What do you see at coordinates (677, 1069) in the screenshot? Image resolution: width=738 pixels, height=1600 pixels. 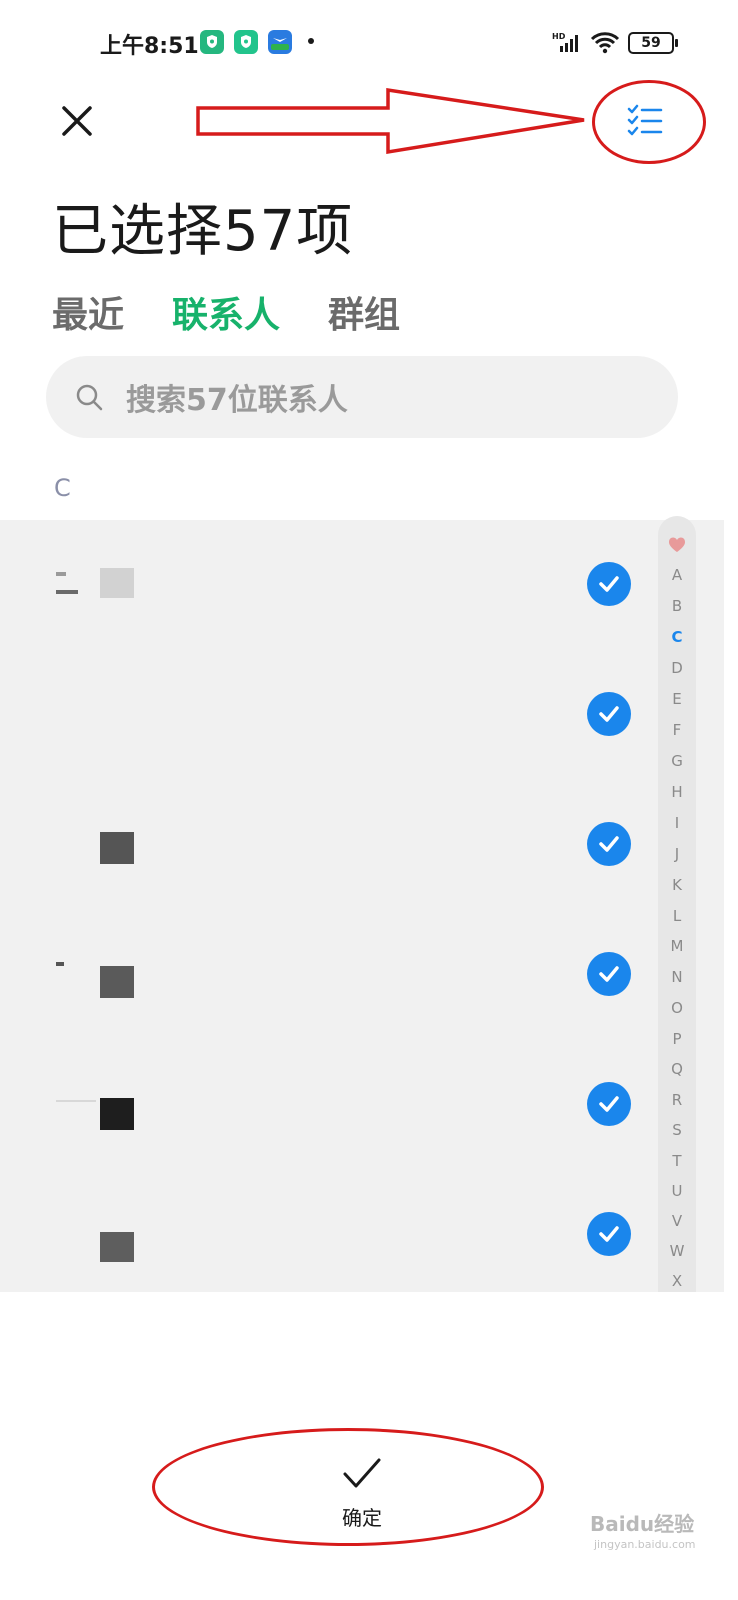 I see `index-letter-q: Q` at bounding box center [677, 1069].